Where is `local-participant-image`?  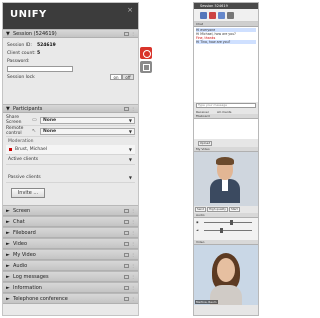
local-participant-image is located at coordinates (225, 180).